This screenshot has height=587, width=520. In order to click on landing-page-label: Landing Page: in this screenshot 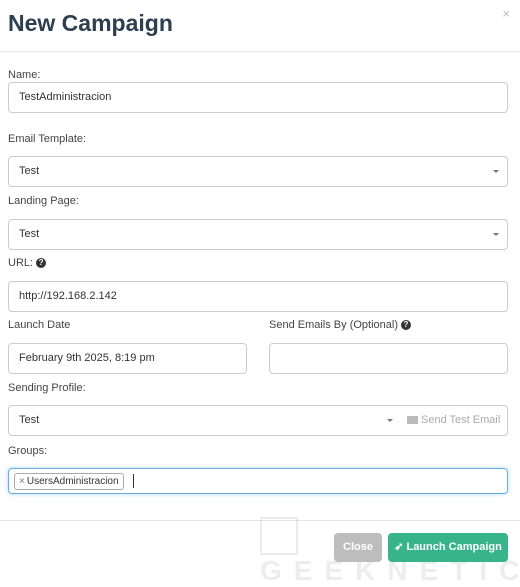, I will do `click(43, 201)`.